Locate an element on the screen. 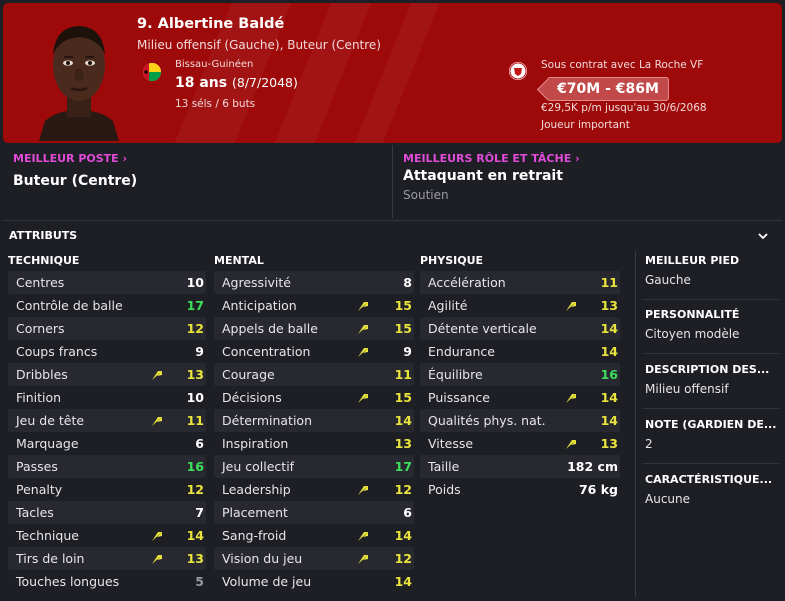 The image size is (785, 601). attribute-row: Technique 14 is located at coordinates (107, 535).